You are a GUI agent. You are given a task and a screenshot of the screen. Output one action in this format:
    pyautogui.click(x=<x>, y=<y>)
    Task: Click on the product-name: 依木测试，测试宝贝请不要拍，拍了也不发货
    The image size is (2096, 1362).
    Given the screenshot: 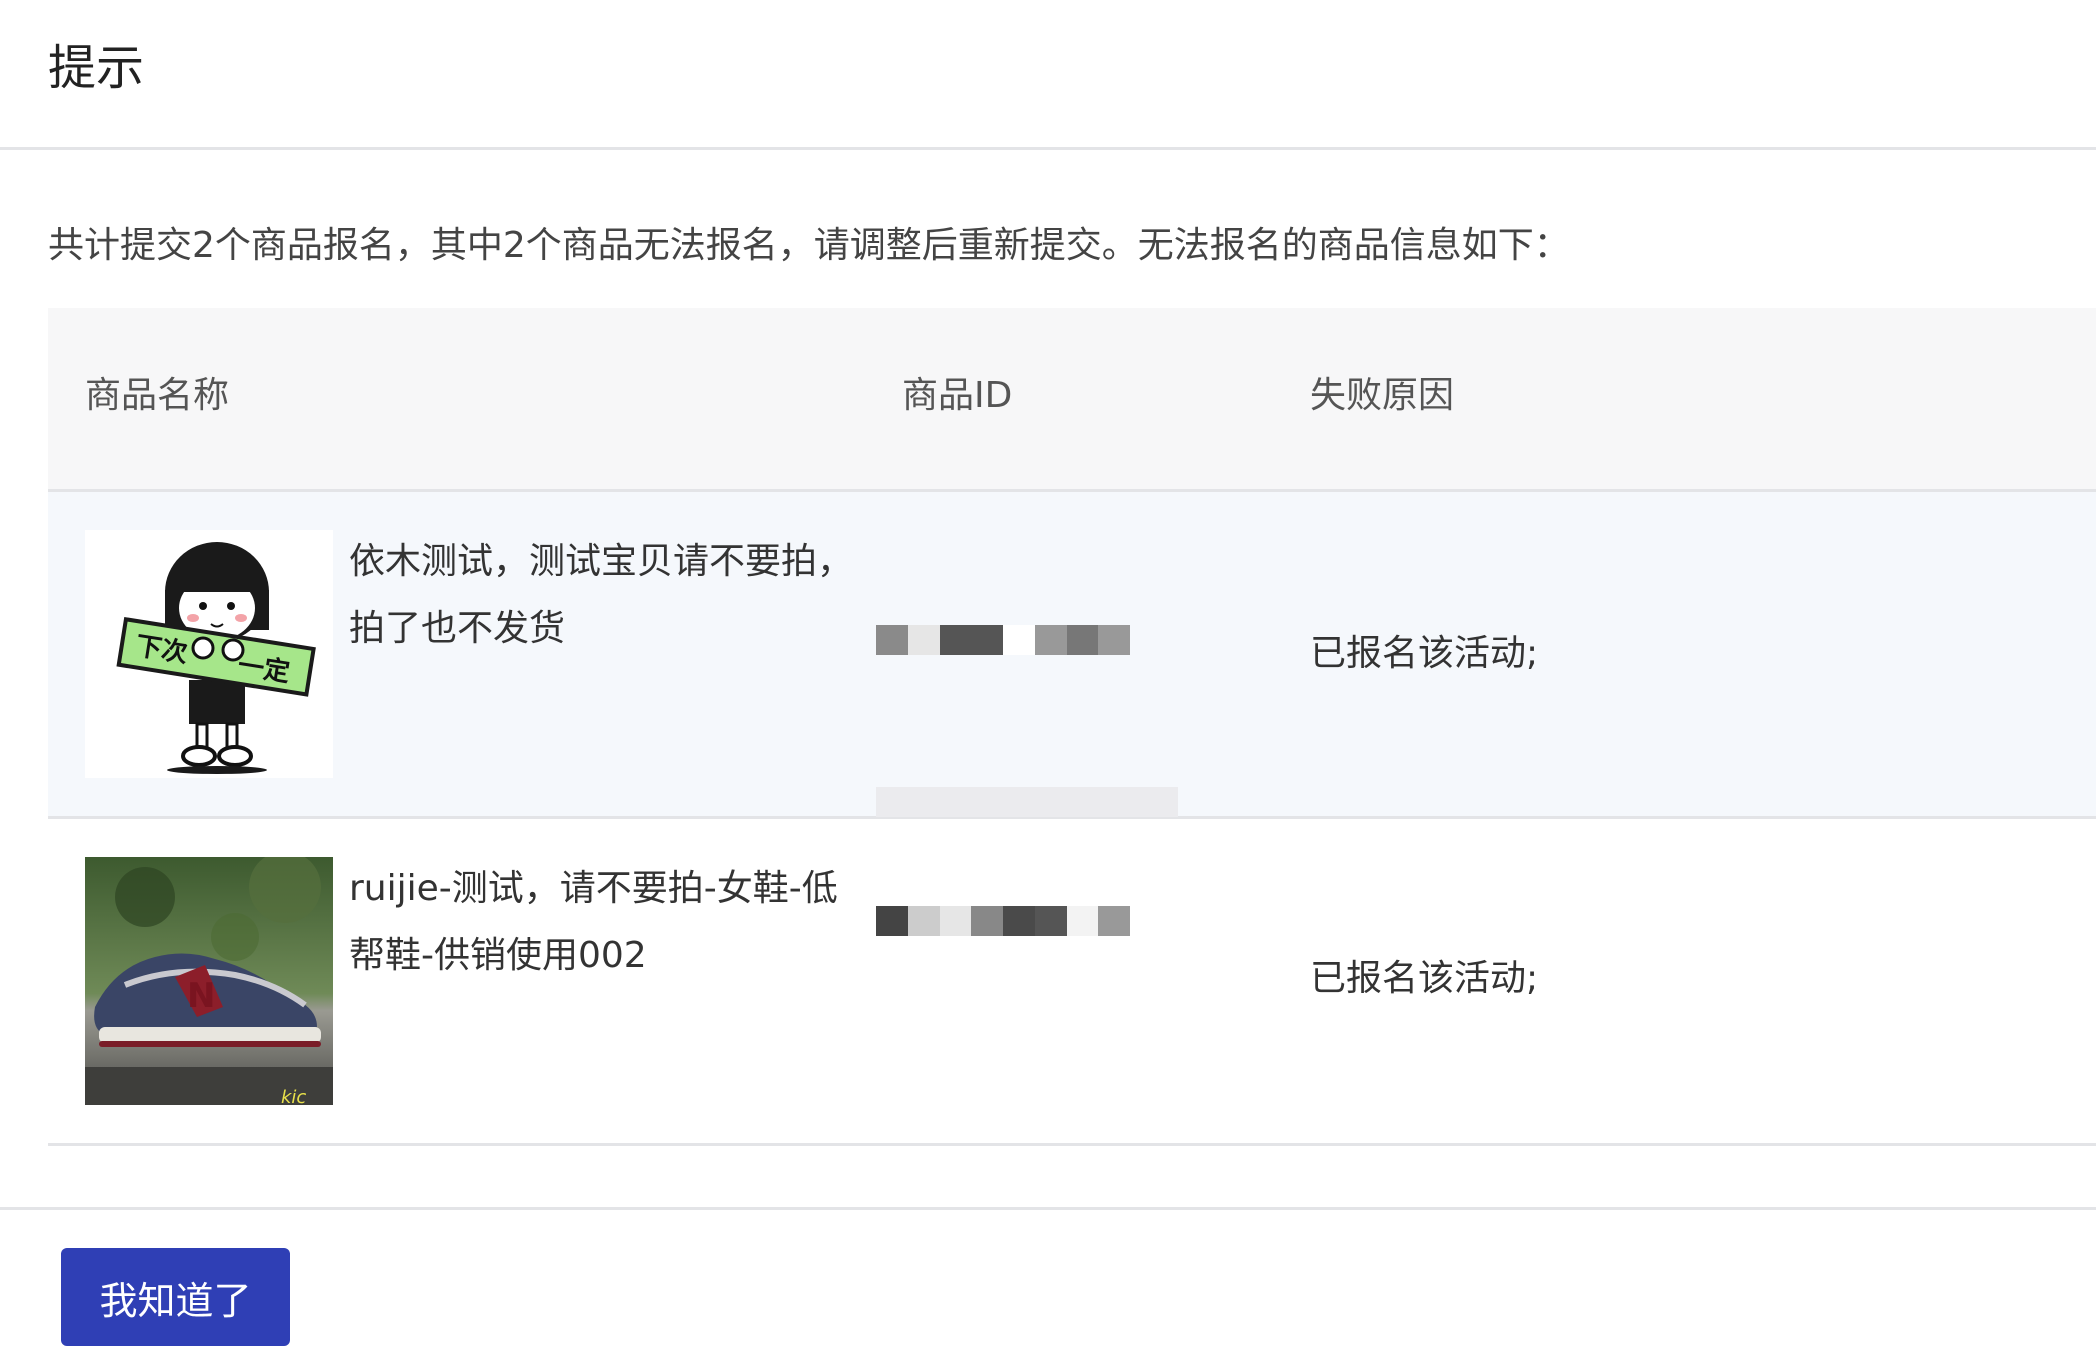 What is the action you would take?
    pyautogui.click(x=601, y=595)
    